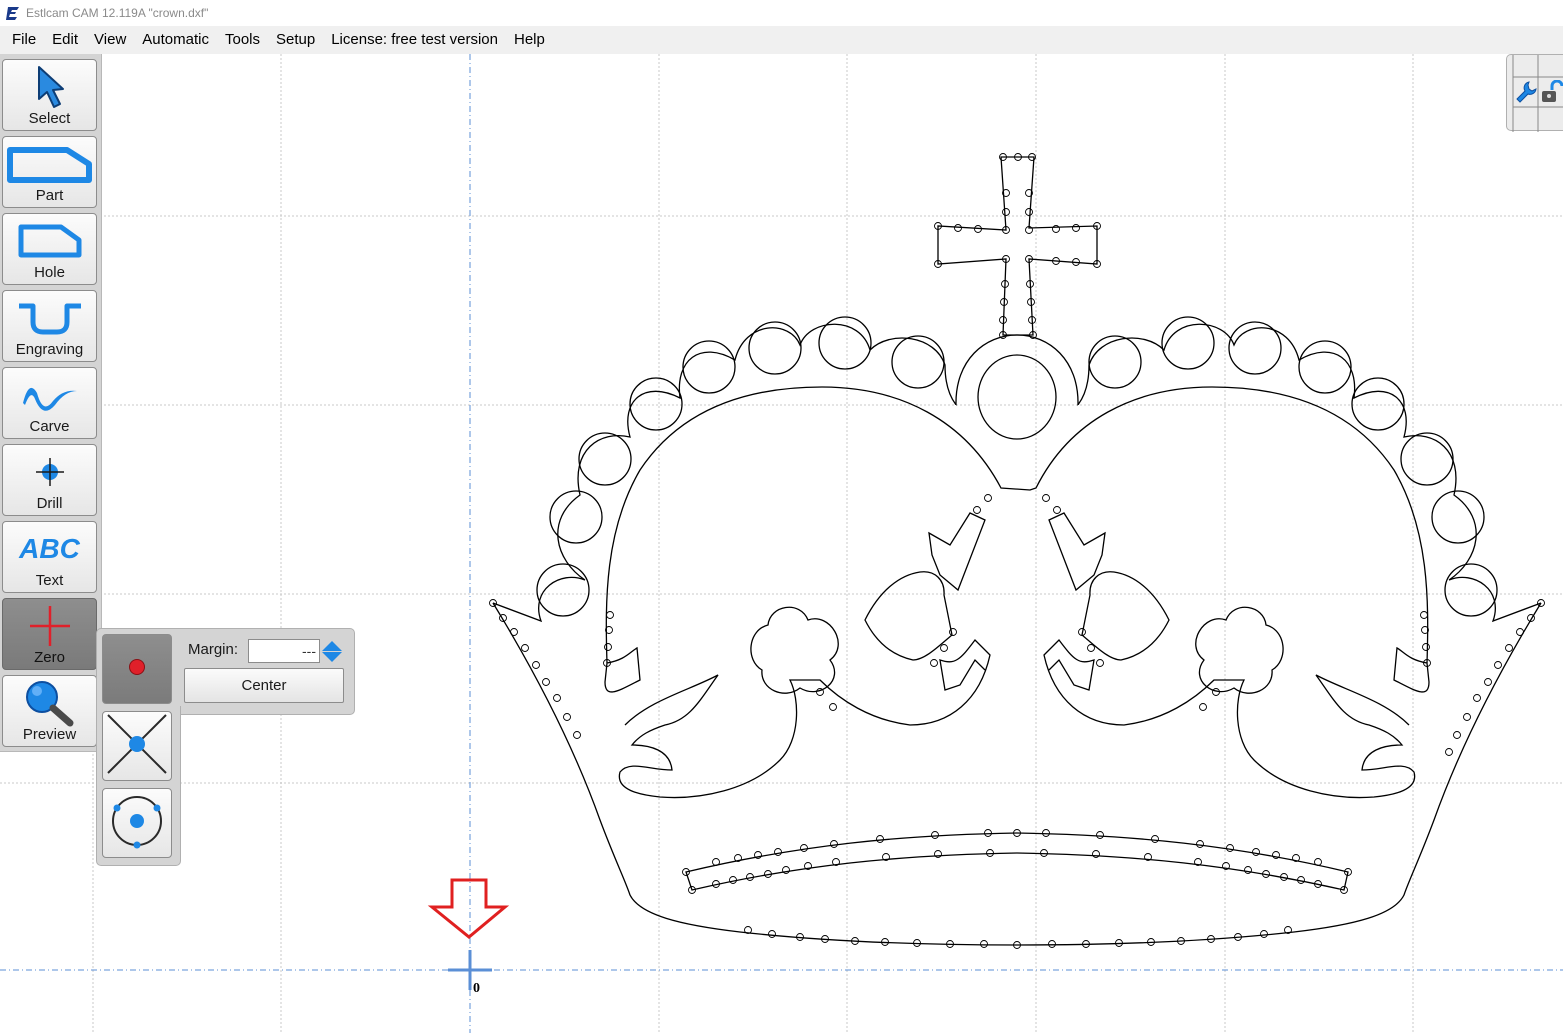 This screenshot has width=1563, height=1033. What do you see at coordinates (49, 626) in the screenshot?
I see `zero-cross-icon` at bounding box center [49, 626].